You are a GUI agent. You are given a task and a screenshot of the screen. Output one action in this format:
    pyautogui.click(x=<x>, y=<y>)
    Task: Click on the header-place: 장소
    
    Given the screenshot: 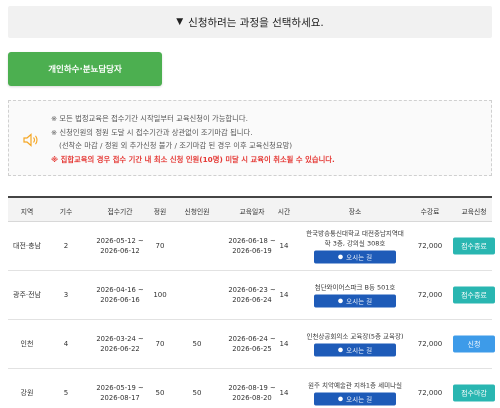 What is the action you would take?
    pyautogui.click(x=355, y=212)
    